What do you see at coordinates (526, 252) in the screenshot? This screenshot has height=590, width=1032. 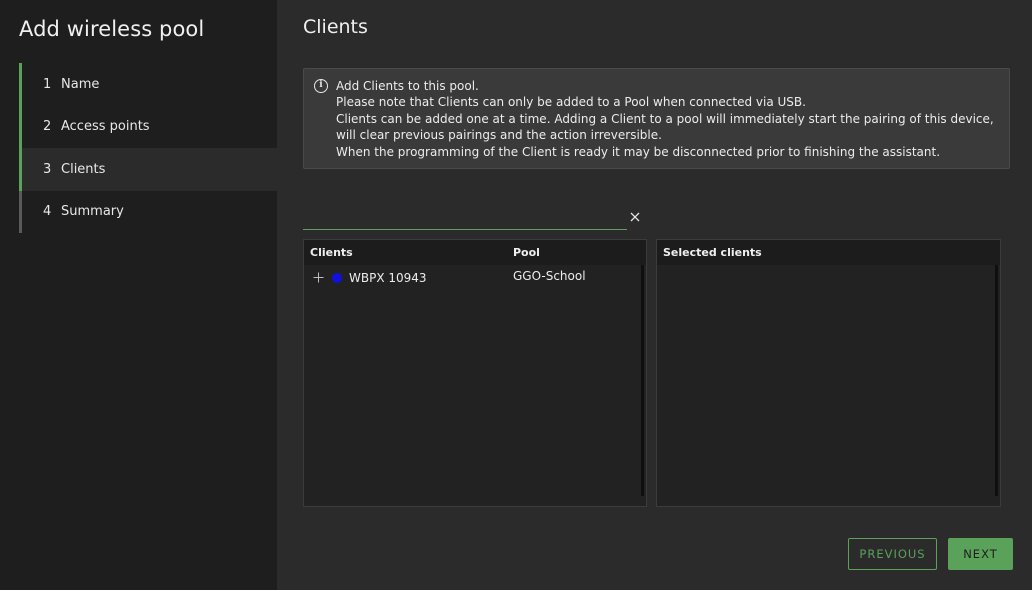 I see `column-header-pool: Pool` at bounding box center [526, 252].